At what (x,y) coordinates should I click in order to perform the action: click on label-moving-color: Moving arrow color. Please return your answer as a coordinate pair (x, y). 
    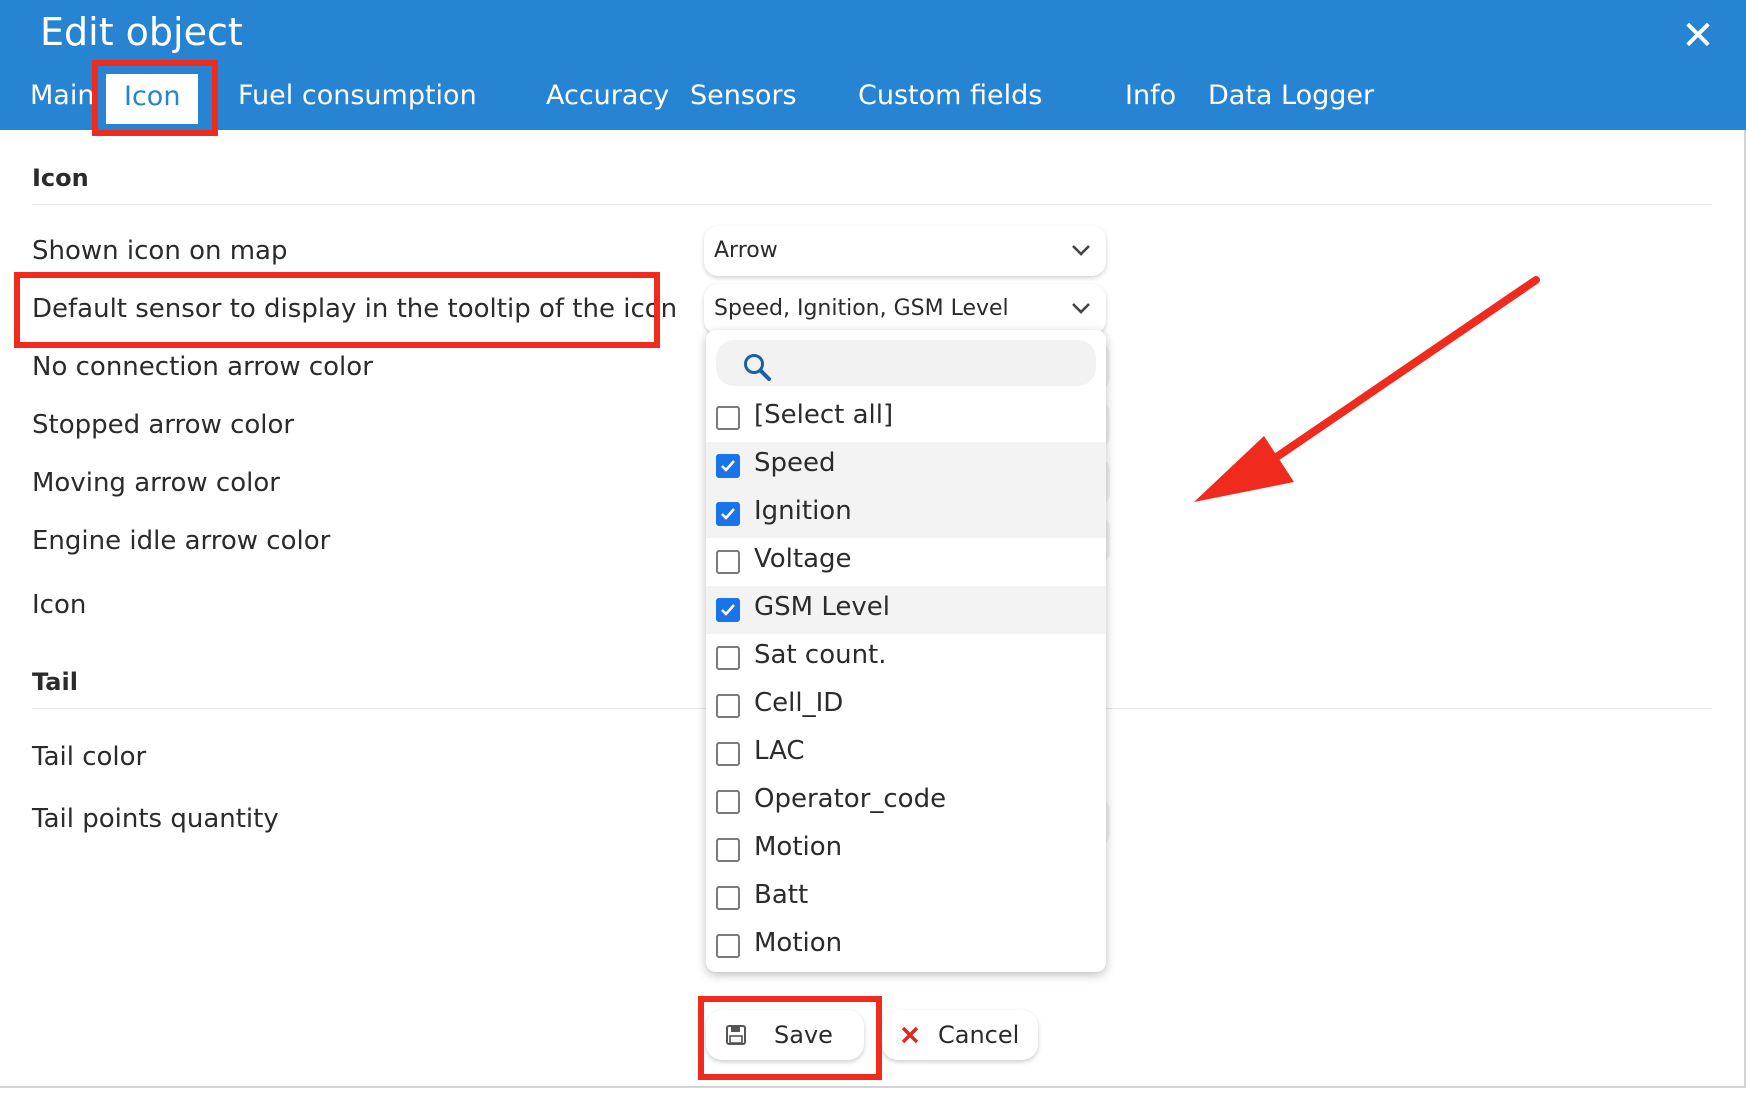
    Looking at the image, I should click on (156, 483).